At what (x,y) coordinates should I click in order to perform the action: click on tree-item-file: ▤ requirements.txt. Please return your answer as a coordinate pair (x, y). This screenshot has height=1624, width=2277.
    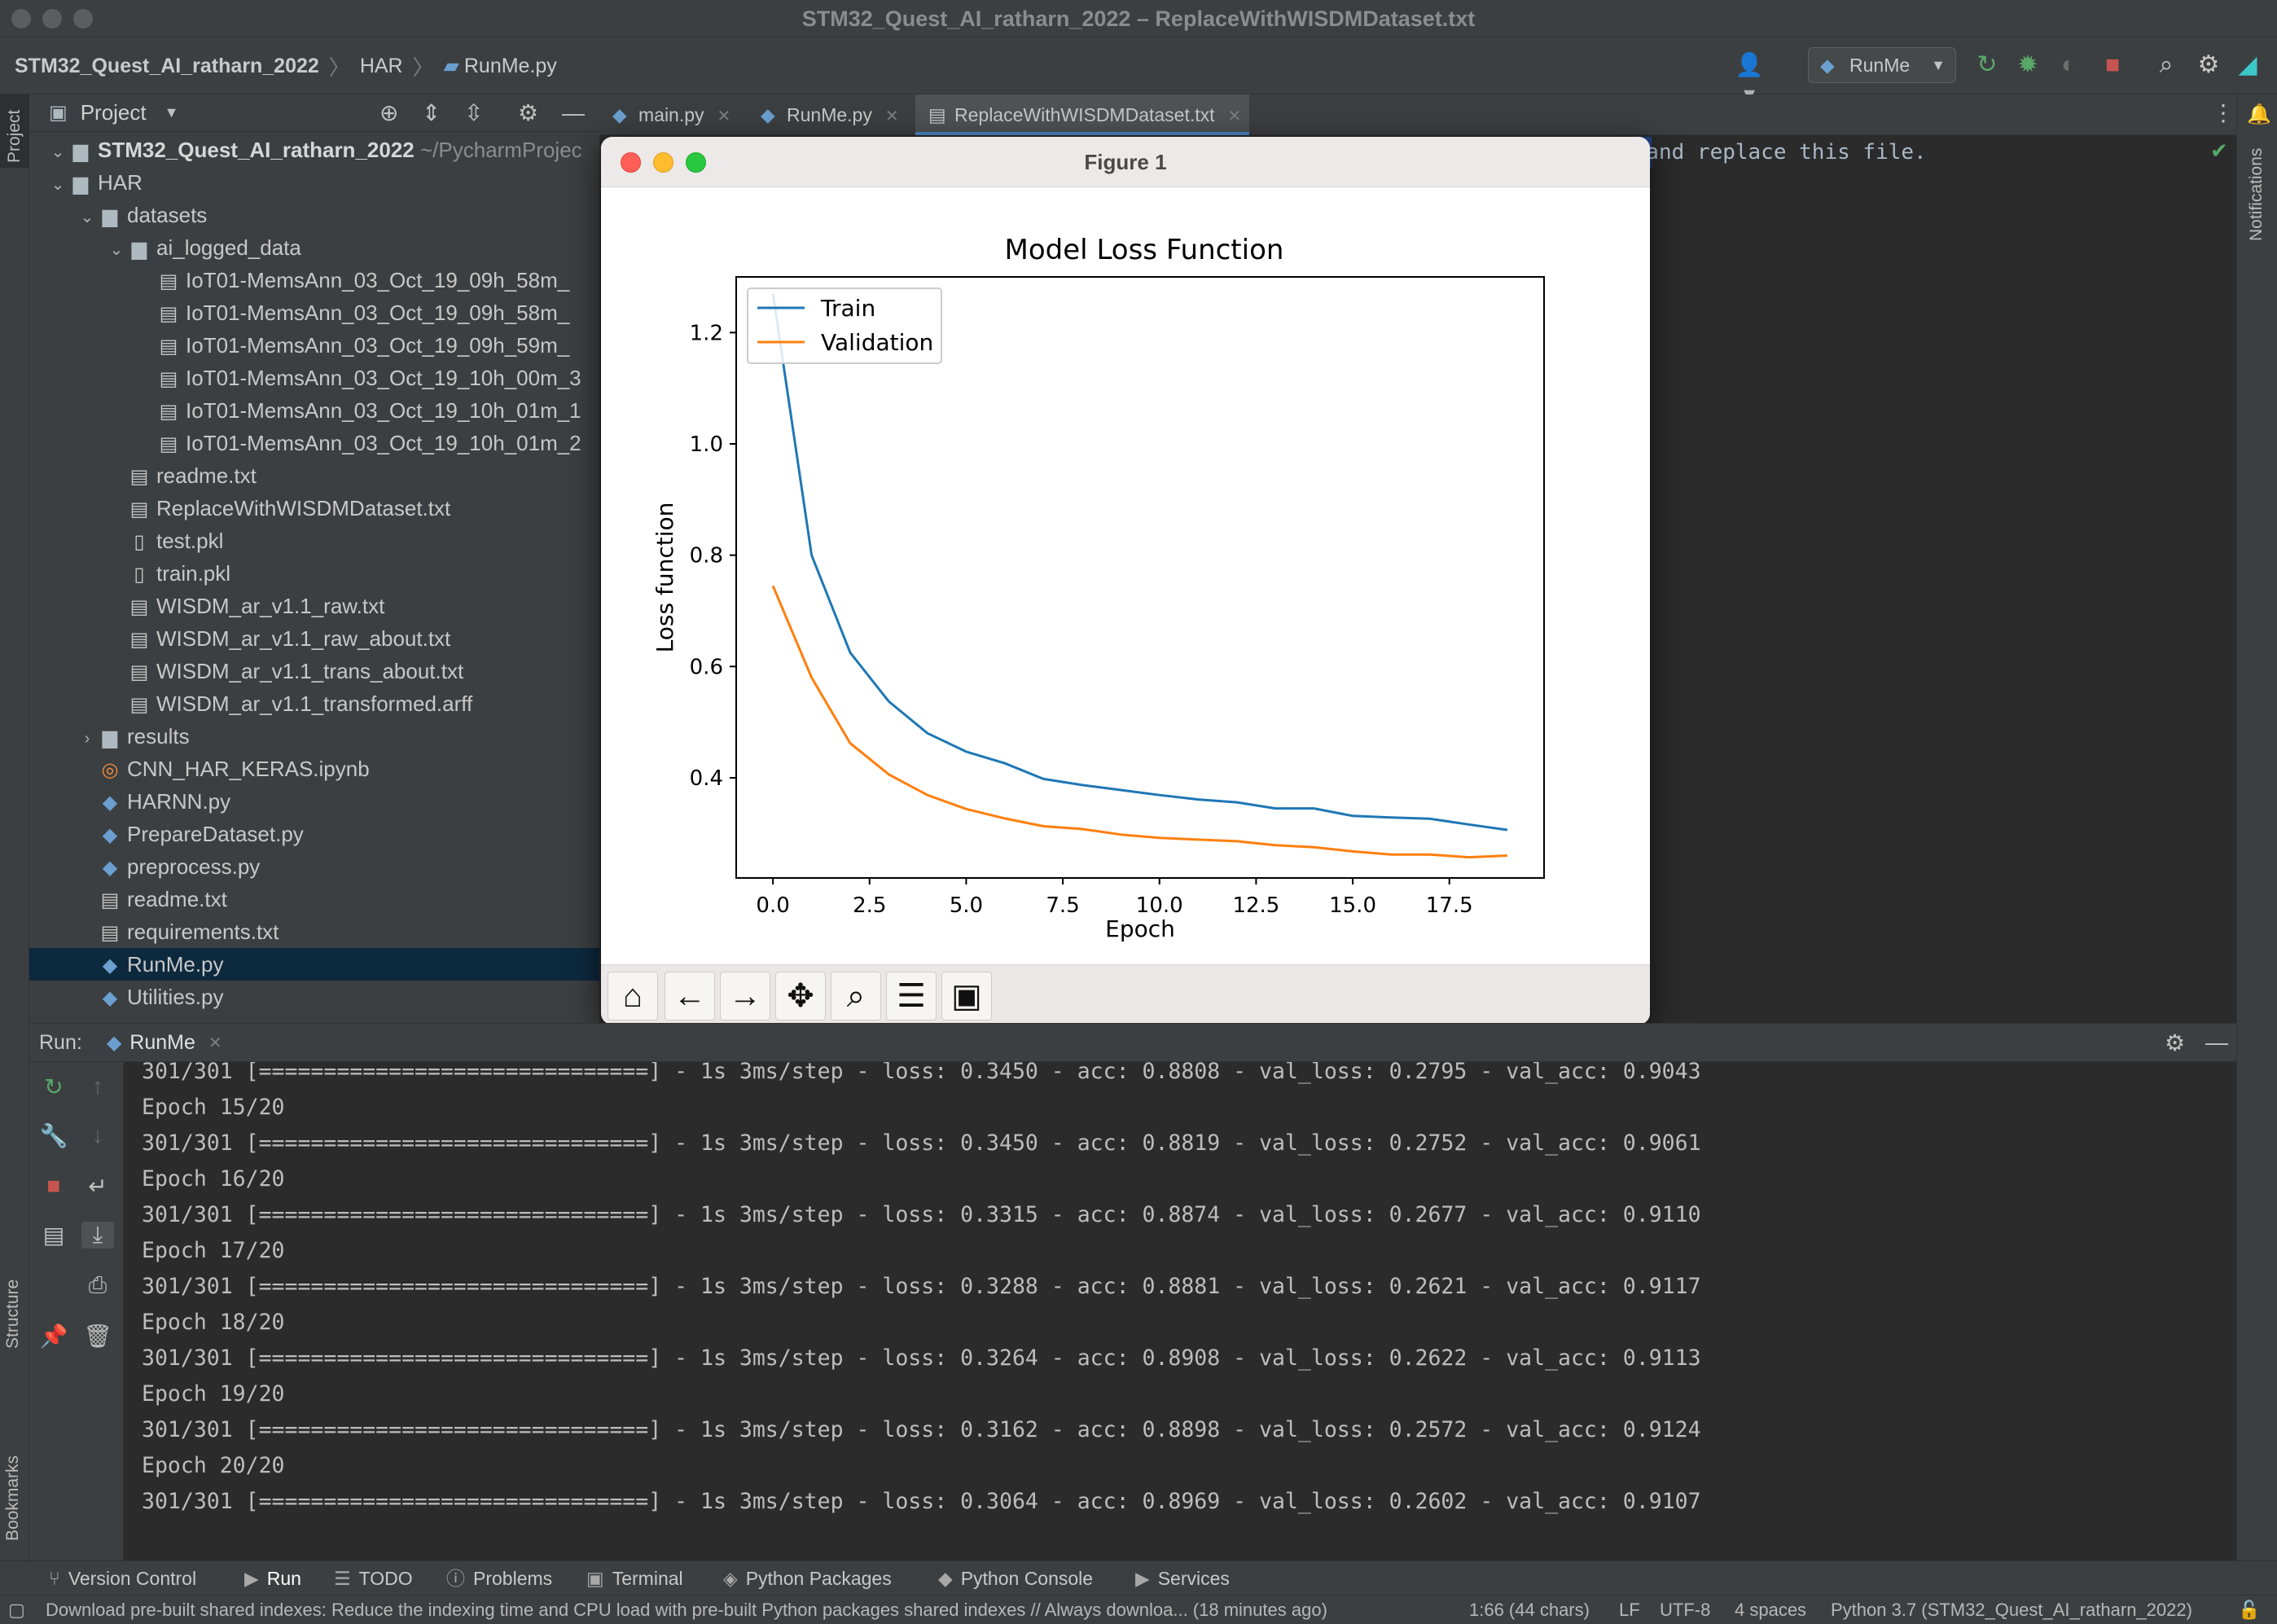
    Looking at the image, I should click on (314, 931).